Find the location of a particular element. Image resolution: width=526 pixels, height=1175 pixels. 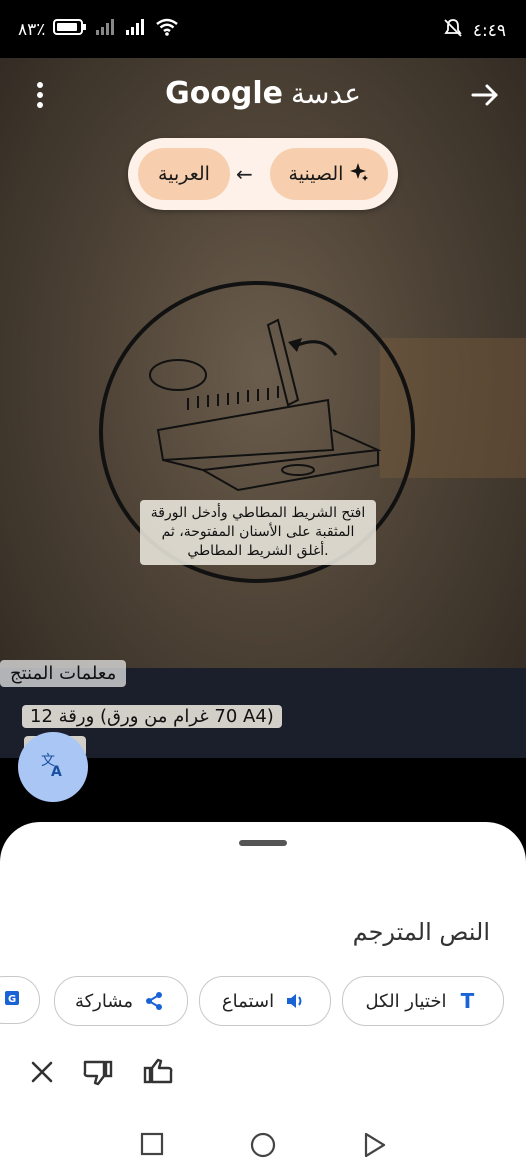

select-all-button: اختيار الكل T is located at coordinates (423, 1001).